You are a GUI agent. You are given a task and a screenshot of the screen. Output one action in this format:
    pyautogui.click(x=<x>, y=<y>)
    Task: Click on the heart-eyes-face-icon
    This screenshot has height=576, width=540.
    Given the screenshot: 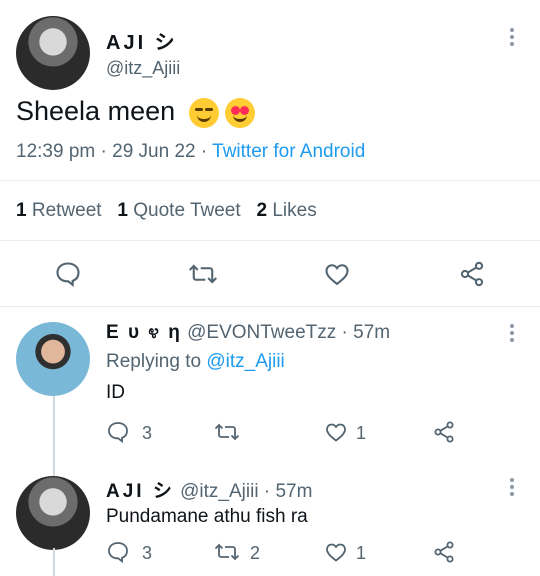 What is the action you would take?
    pyautogui.click(x=239, y=112)
    